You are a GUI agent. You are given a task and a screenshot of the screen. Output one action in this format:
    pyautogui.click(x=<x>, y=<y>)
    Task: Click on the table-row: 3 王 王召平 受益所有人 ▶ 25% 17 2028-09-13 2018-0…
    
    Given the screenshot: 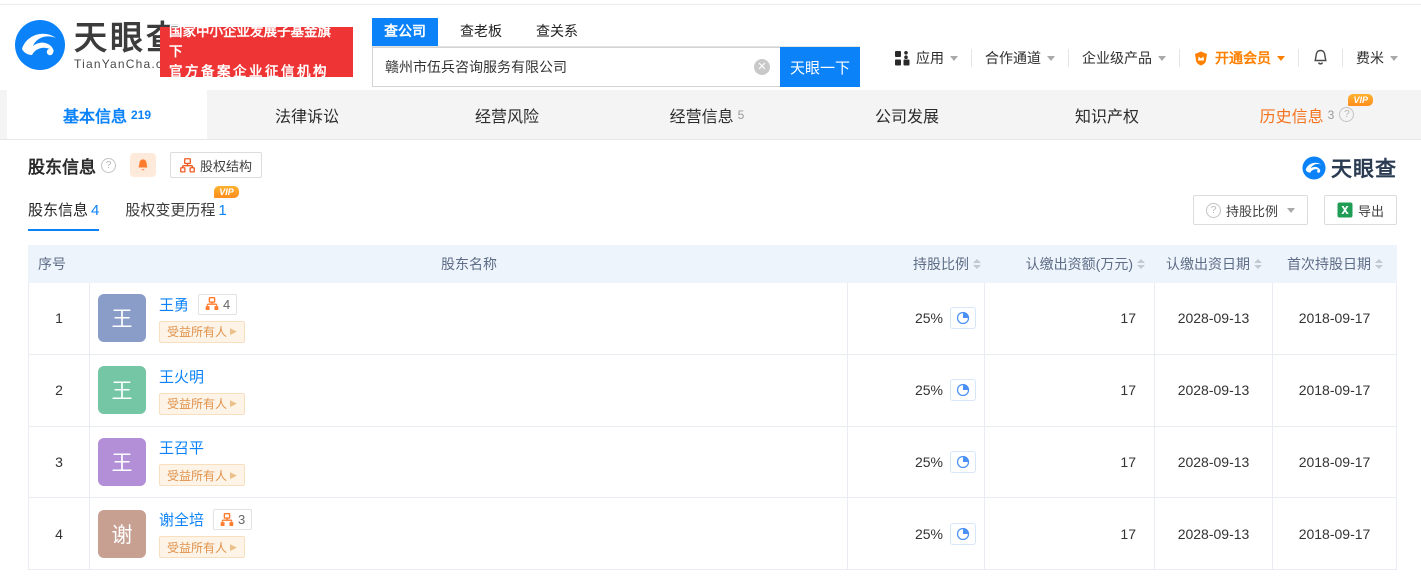 What is the action you would take?
    pyautogui.click(x=712, y=462)
    